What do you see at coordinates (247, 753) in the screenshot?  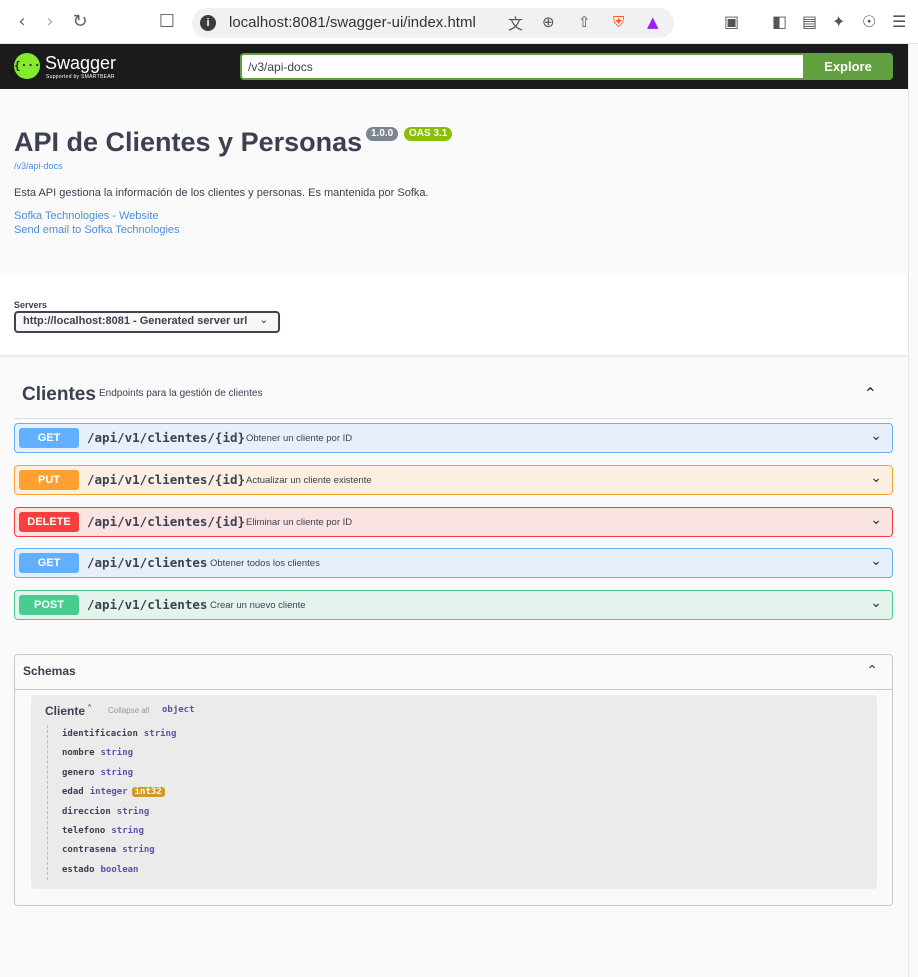 I see `property-row: nombre string` at bounding box center [247, 753].